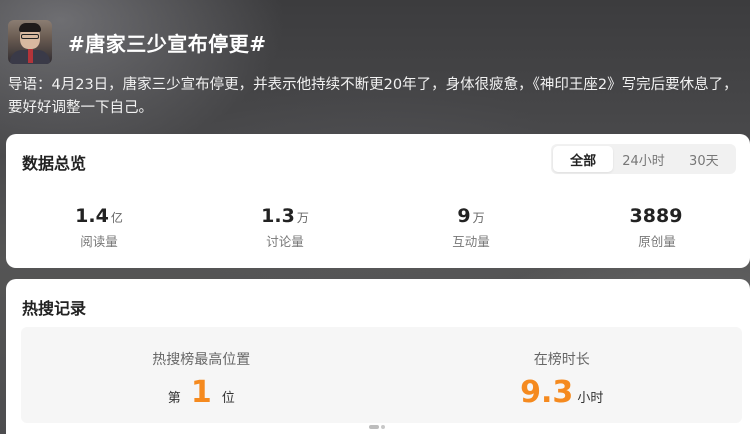  I want to click on person-avatar-icon, so click(30, 42).